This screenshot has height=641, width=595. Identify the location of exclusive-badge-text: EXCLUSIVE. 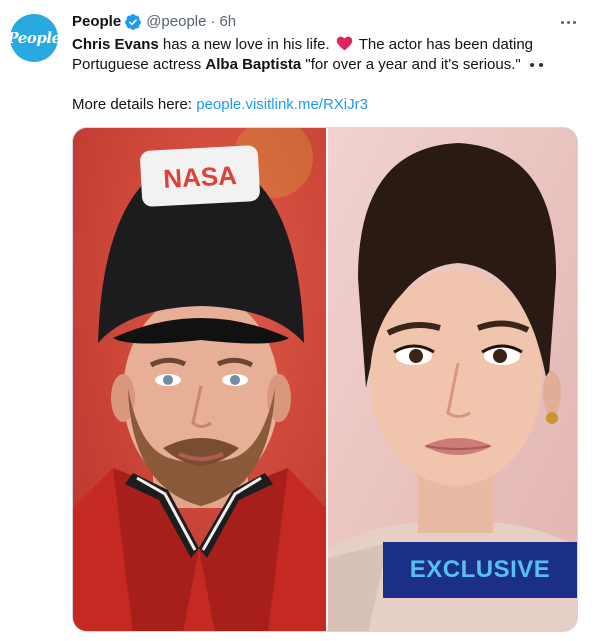
(480, 569).